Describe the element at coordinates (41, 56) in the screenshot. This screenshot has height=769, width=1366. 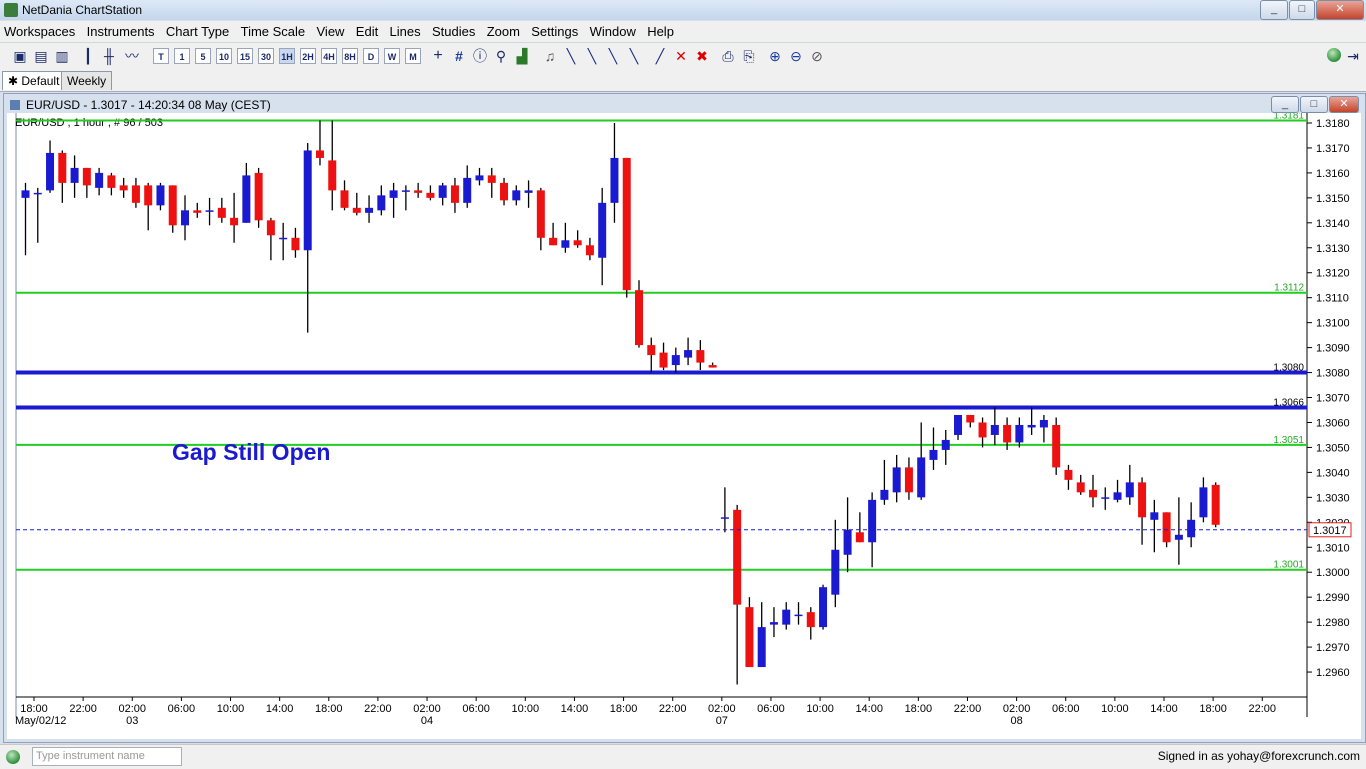
I see `open-icon: ▤` at that location.